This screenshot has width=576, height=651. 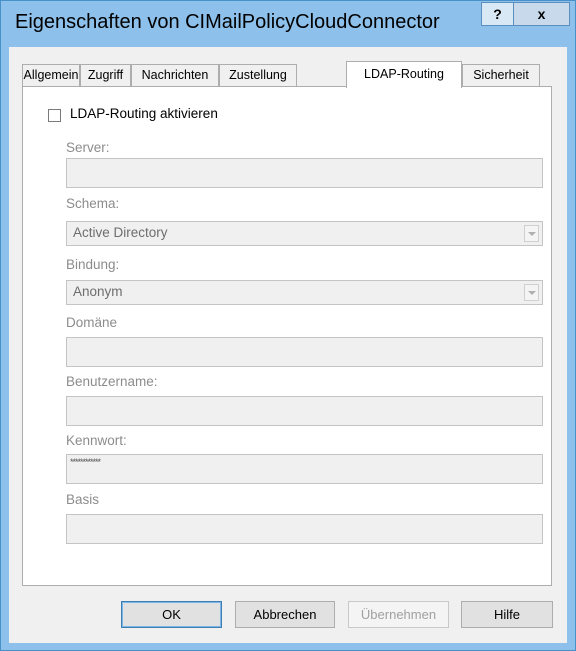 What do you see at coordinates (304, 469) in the screenshot?
I see `password-field: ************` at bounding box center [304, 469].